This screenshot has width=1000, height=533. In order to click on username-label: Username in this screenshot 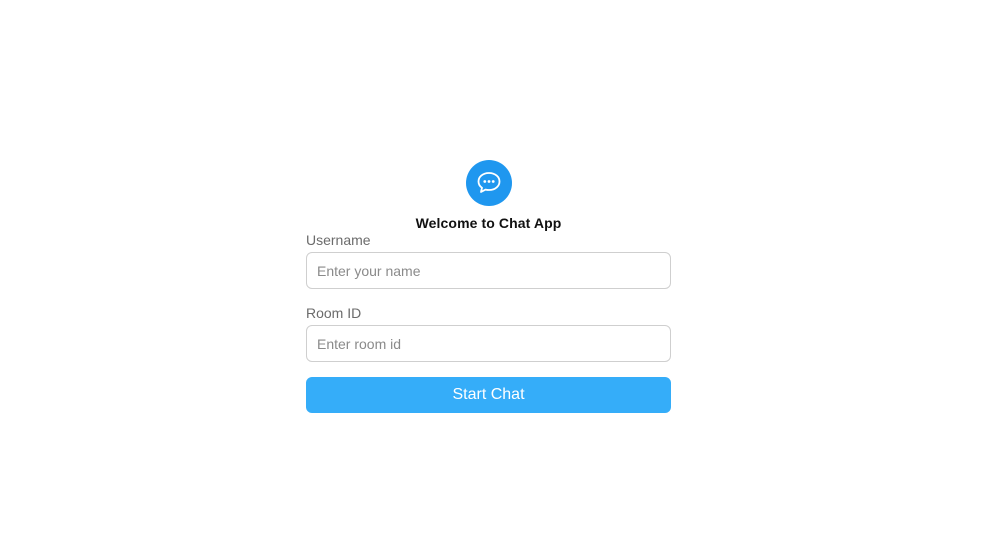, I will do `click(338, 240)`.